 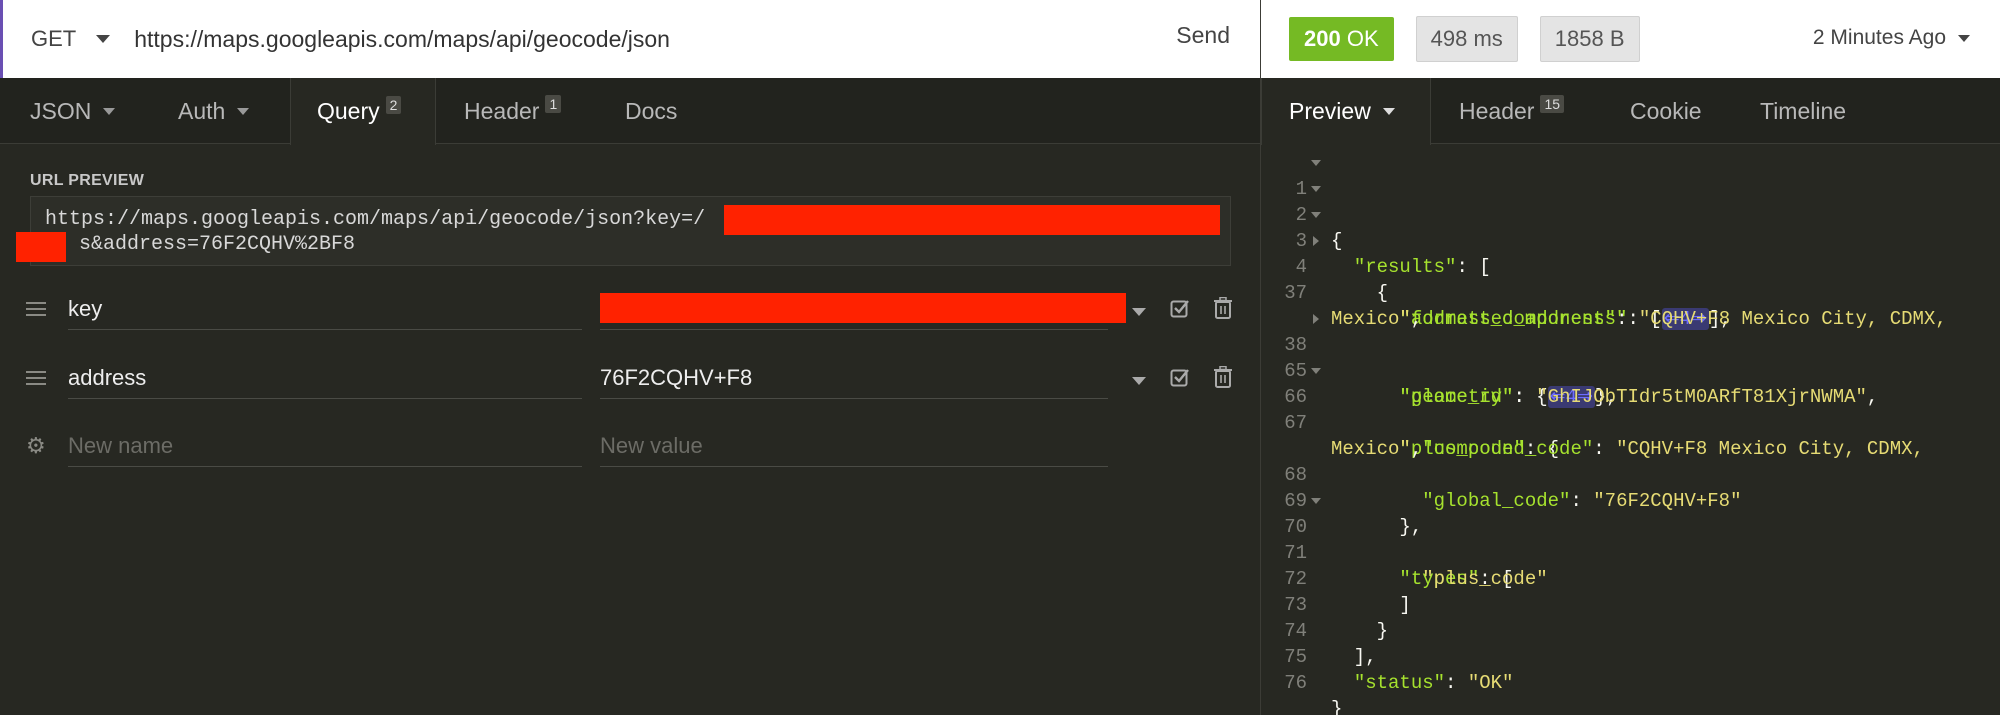 What do you see at coordinates (1399, 683) in the screenshot?
I see `json-key: "status"` at bounding box center [1399, 683].